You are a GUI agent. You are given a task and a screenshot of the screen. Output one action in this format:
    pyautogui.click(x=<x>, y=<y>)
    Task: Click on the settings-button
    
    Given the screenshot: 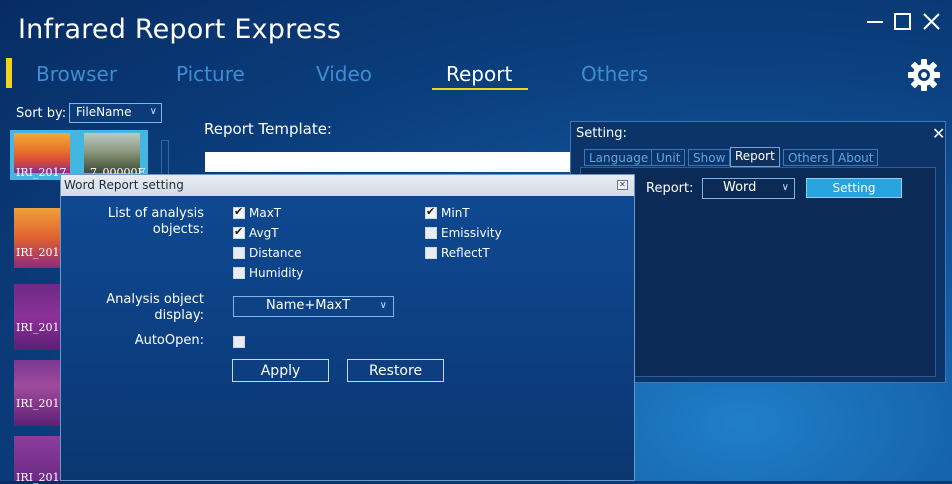 What is the action you would take?
    pyautogui.click(x=924, y=75)
    